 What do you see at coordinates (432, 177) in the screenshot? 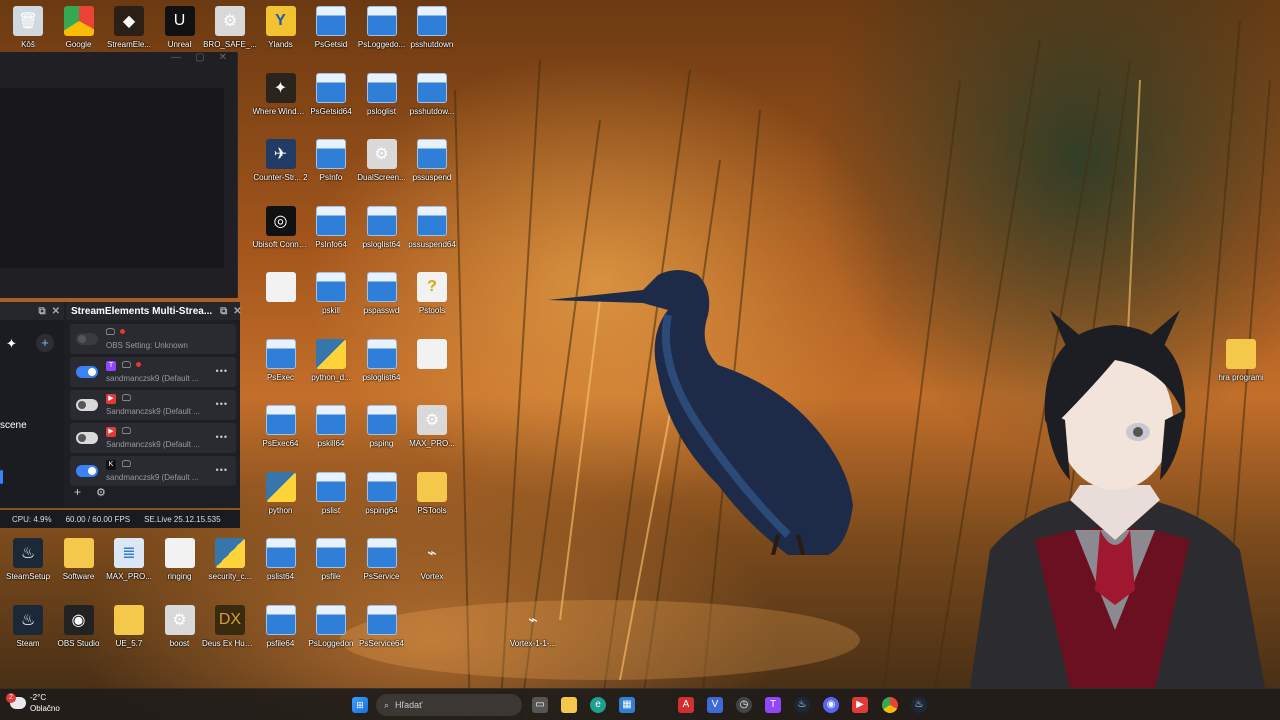
I see `desktop-icon-label: pssuspend` at bounding box center [432, 177].